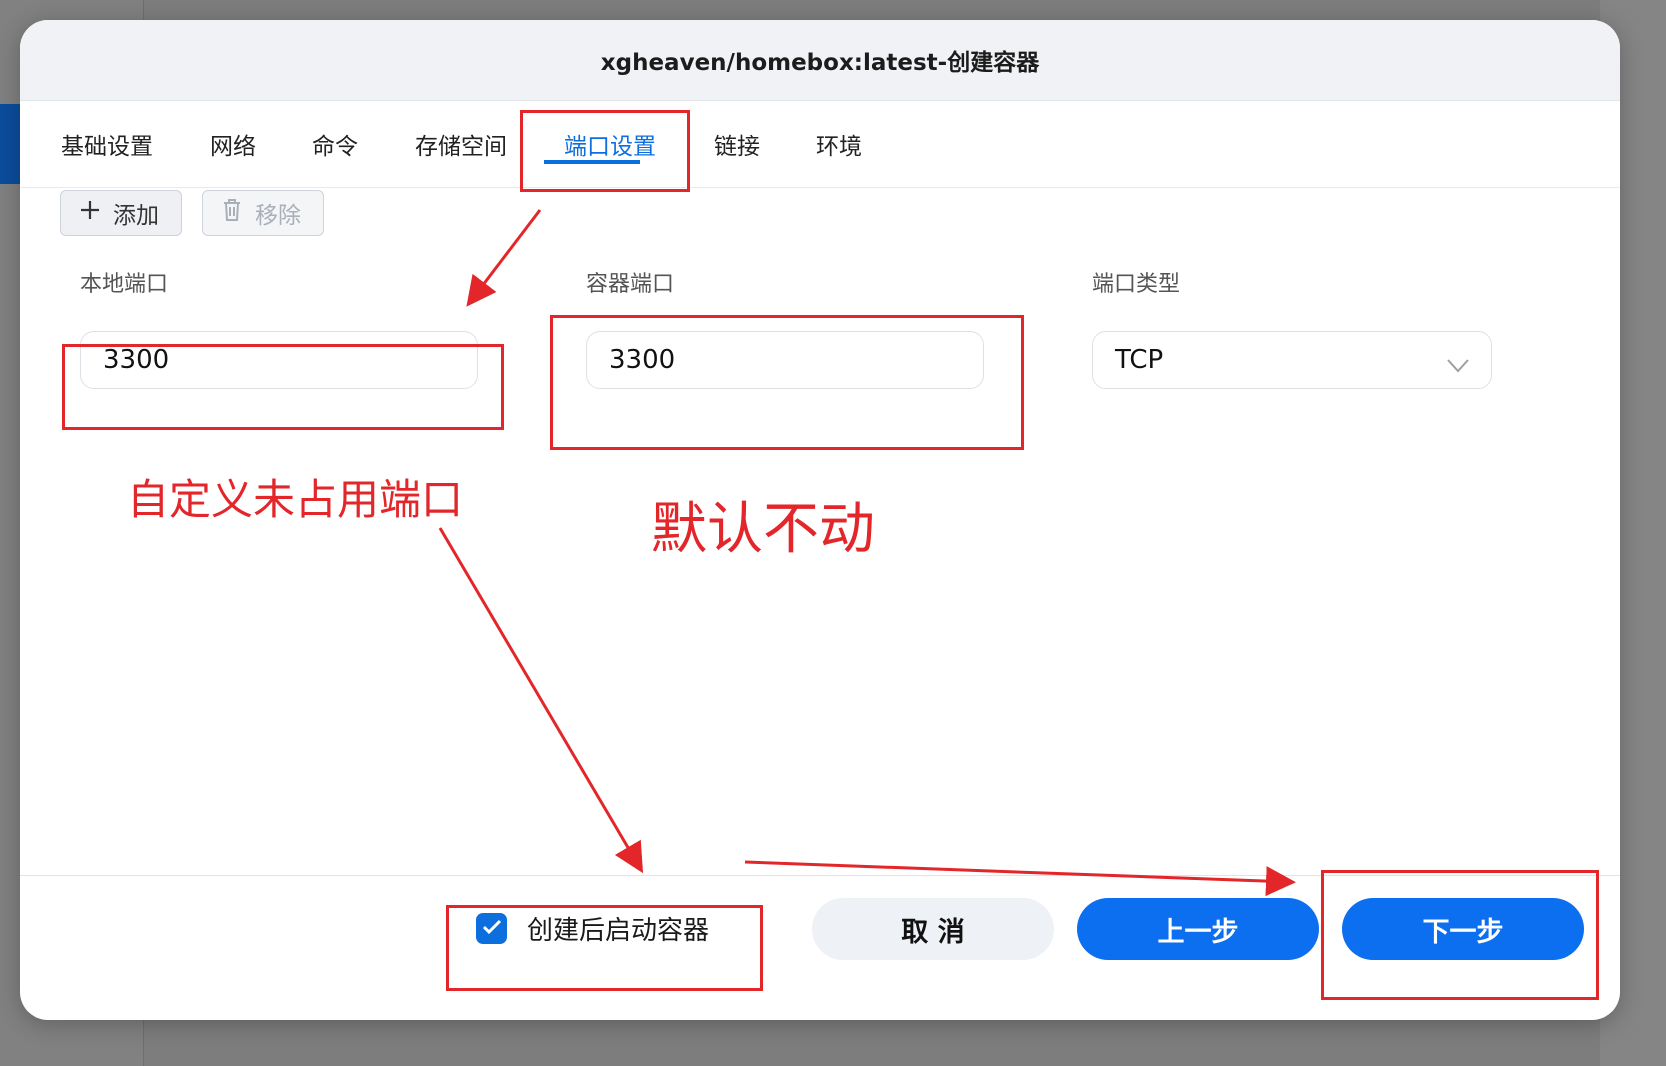 The height and width of the screenshot is (1066, 1666). I want to click on tab-network: 网络, so click(233, 144).